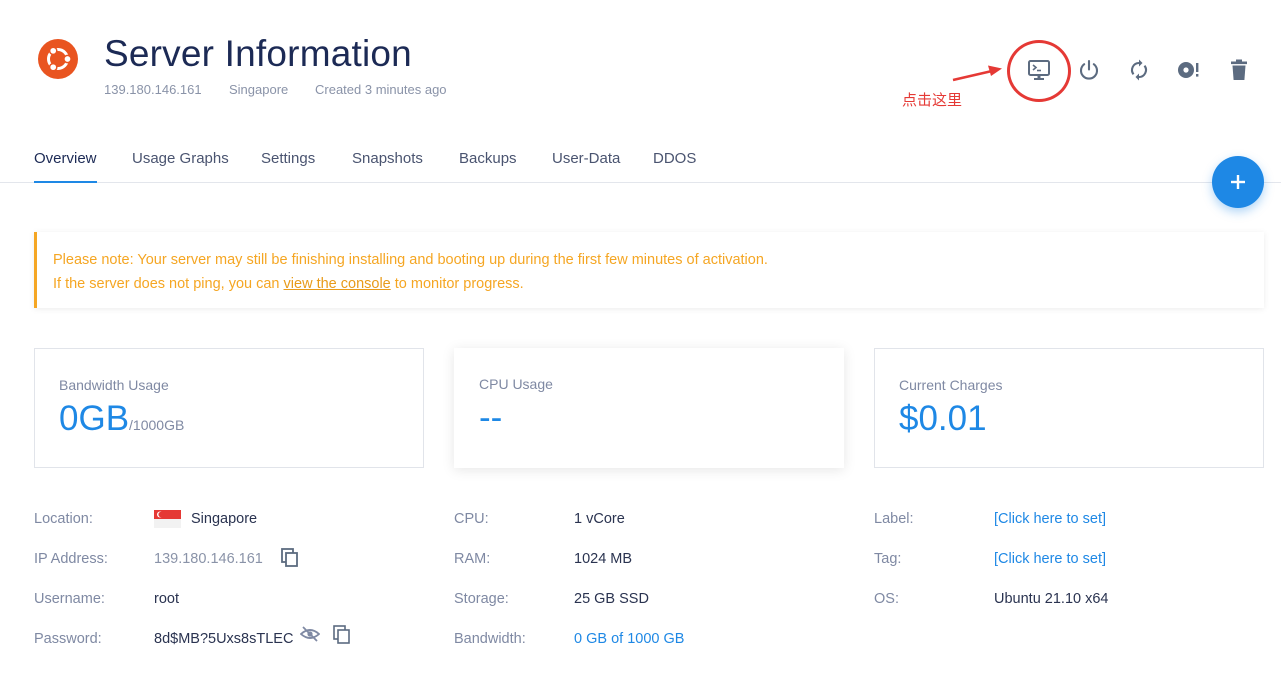 The height and width of the screenshot is (688, 1281). I want to click on power-icon, so click(1089, 69).